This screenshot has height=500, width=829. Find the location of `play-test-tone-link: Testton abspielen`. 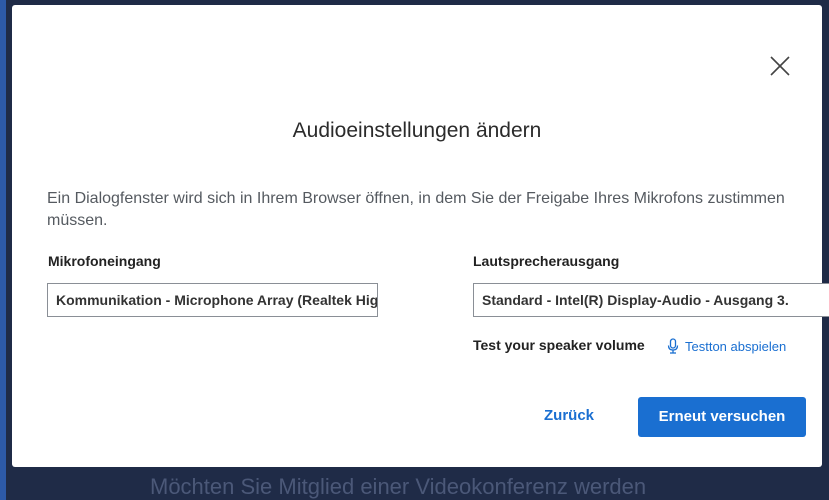

play-test-tone-link: Testton abspielen is located at coordinates (726, 346).